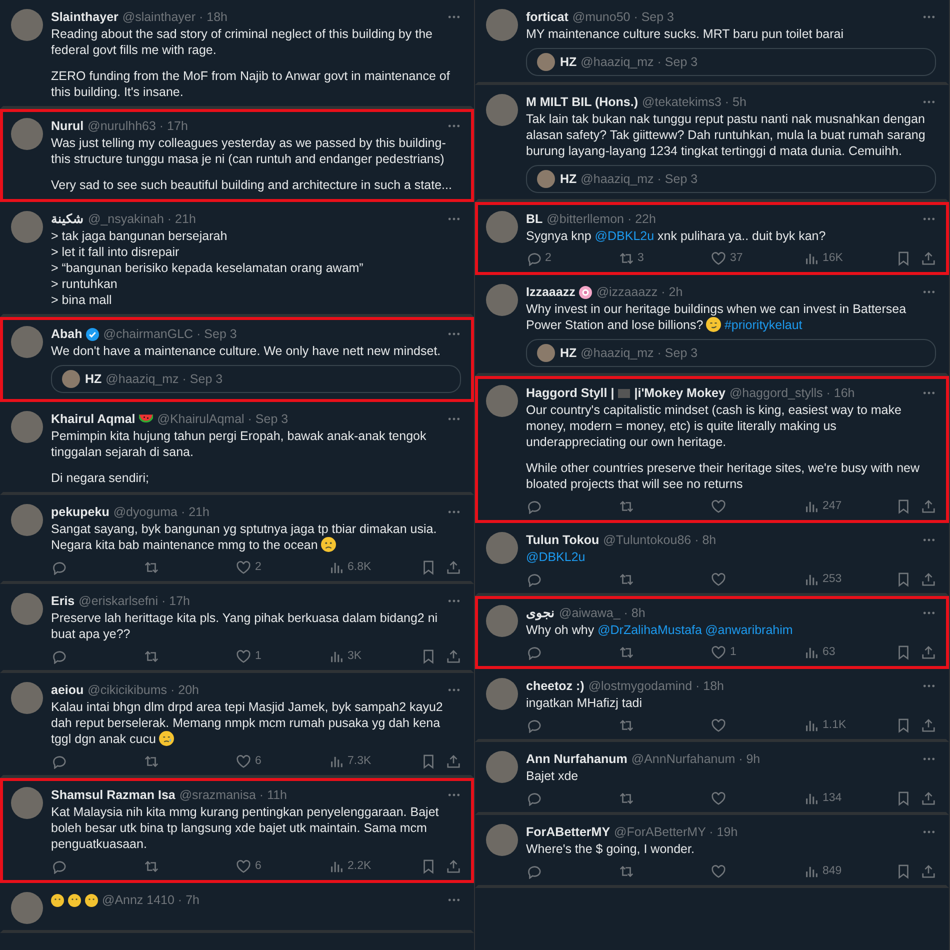 The width and height of the screenshot is (950, 950). What do you see at coordinates (664, 258) in the screenshot?
I see `retweet-button: 3` at bounding box center [664, 258].